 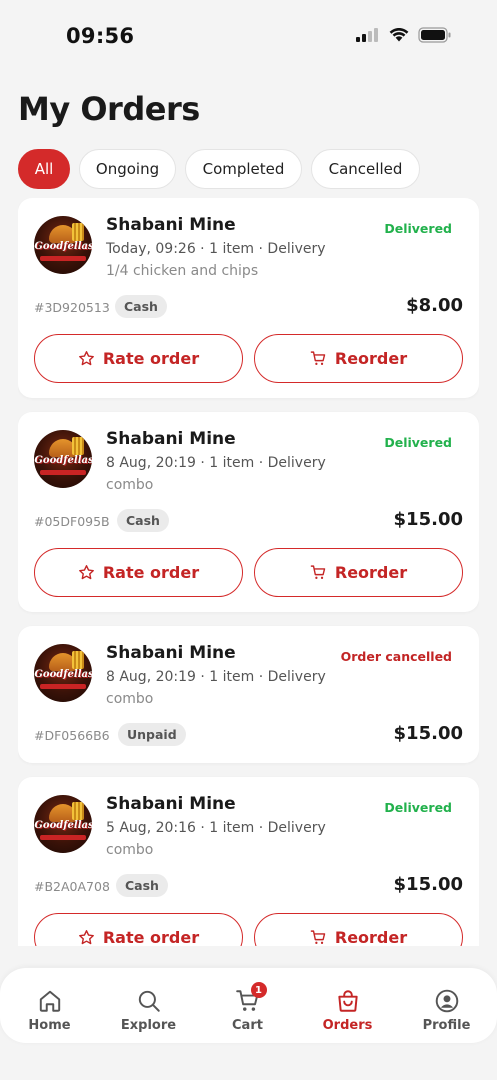 I want to click on filter-tabs: All Ongoing Completed Cancelled, so click(x=219, y=169).